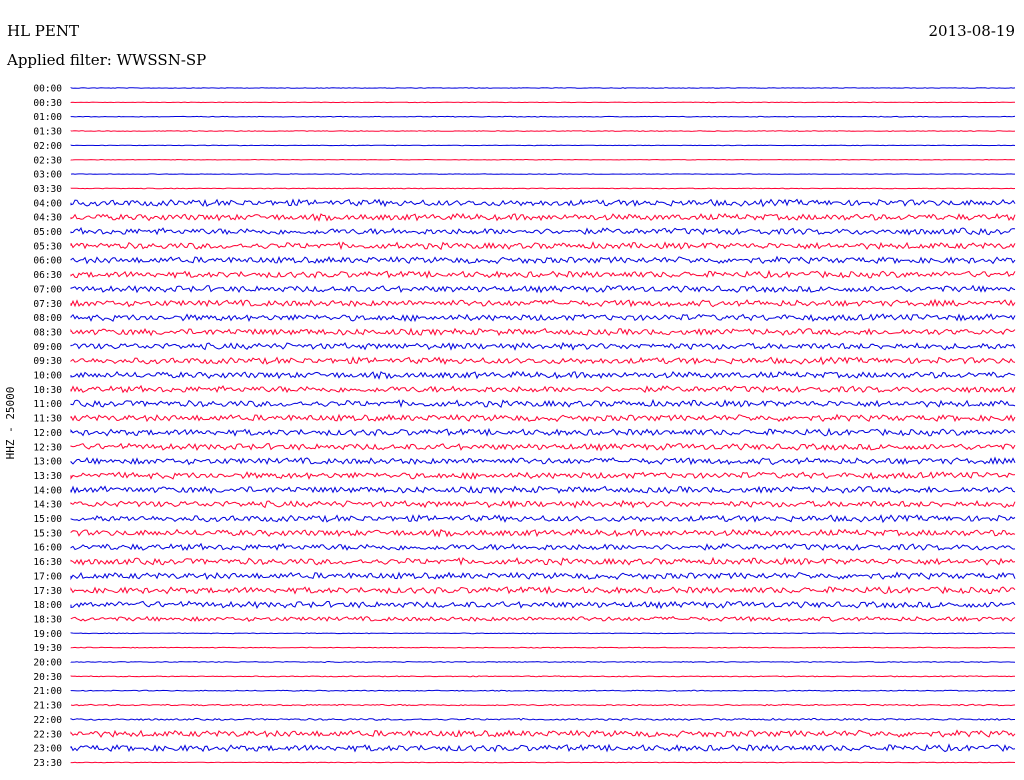 Image resolution: width=1024 pixels, height=780 pixels. Describe the element at coordinates (47, 390) in the screenshot. I see `row-tick-label: 10:30` at that location.